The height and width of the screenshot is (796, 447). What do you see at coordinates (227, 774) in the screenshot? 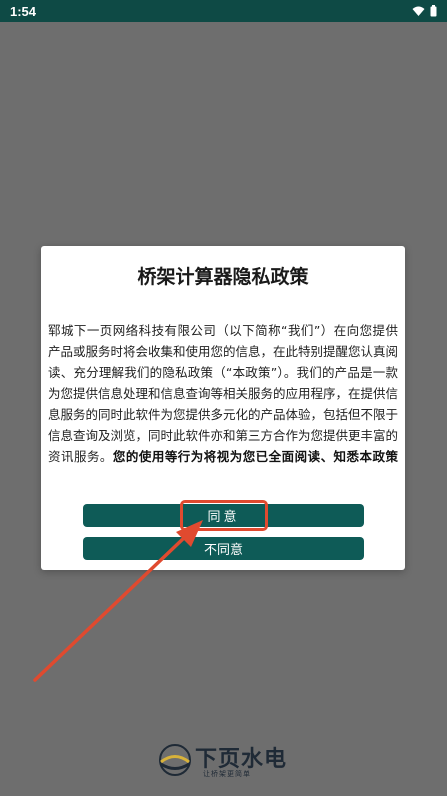
I see `watermark-slogan: 让桥架更简单` at bounding box center [227, 774].